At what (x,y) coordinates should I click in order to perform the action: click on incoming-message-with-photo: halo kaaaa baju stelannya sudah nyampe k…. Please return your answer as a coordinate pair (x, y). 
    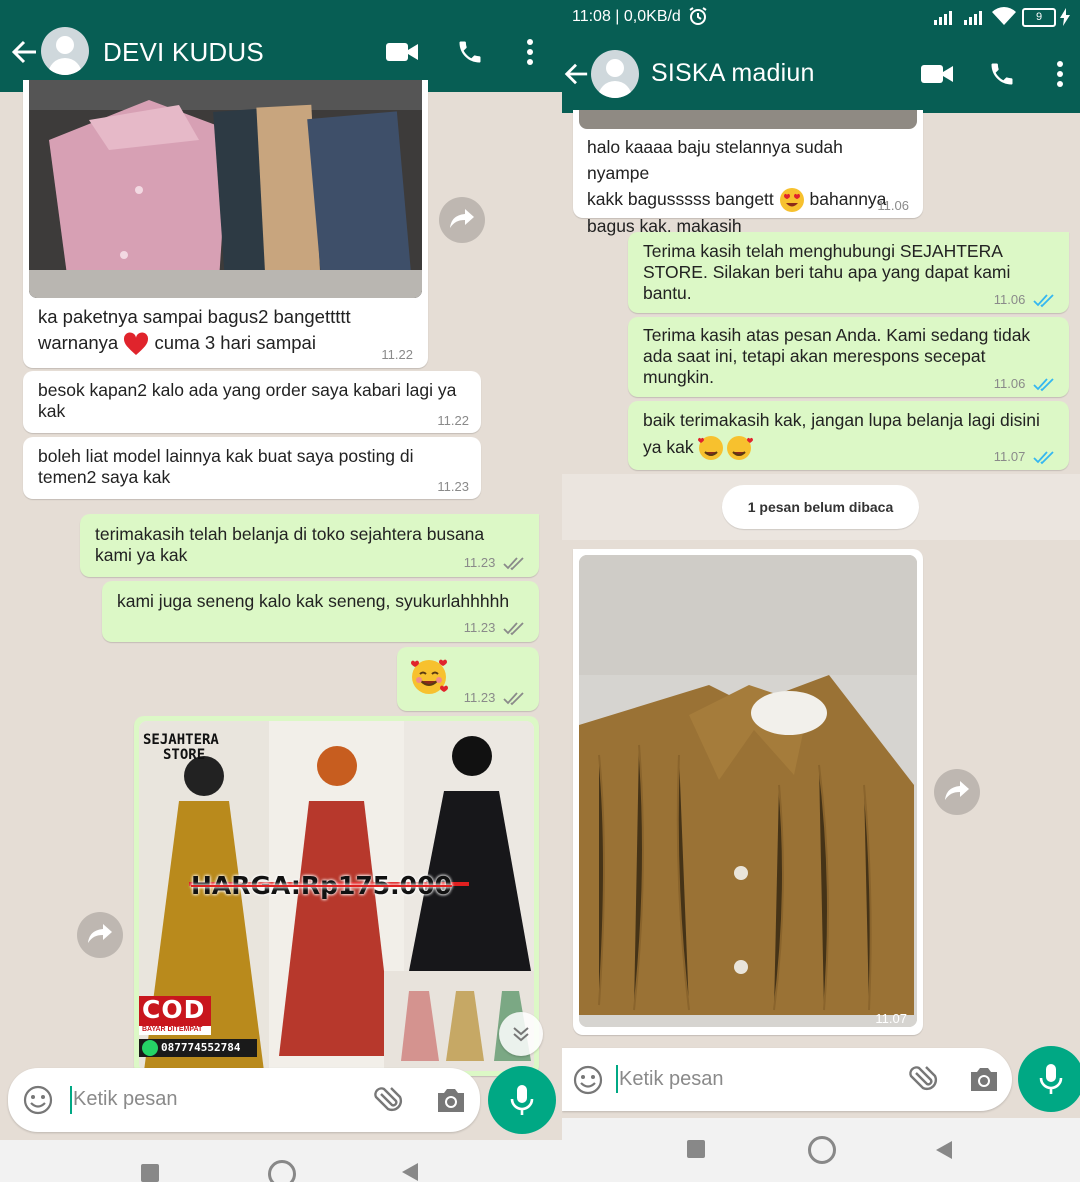
    Looking at the image, I should click on (748, 173).